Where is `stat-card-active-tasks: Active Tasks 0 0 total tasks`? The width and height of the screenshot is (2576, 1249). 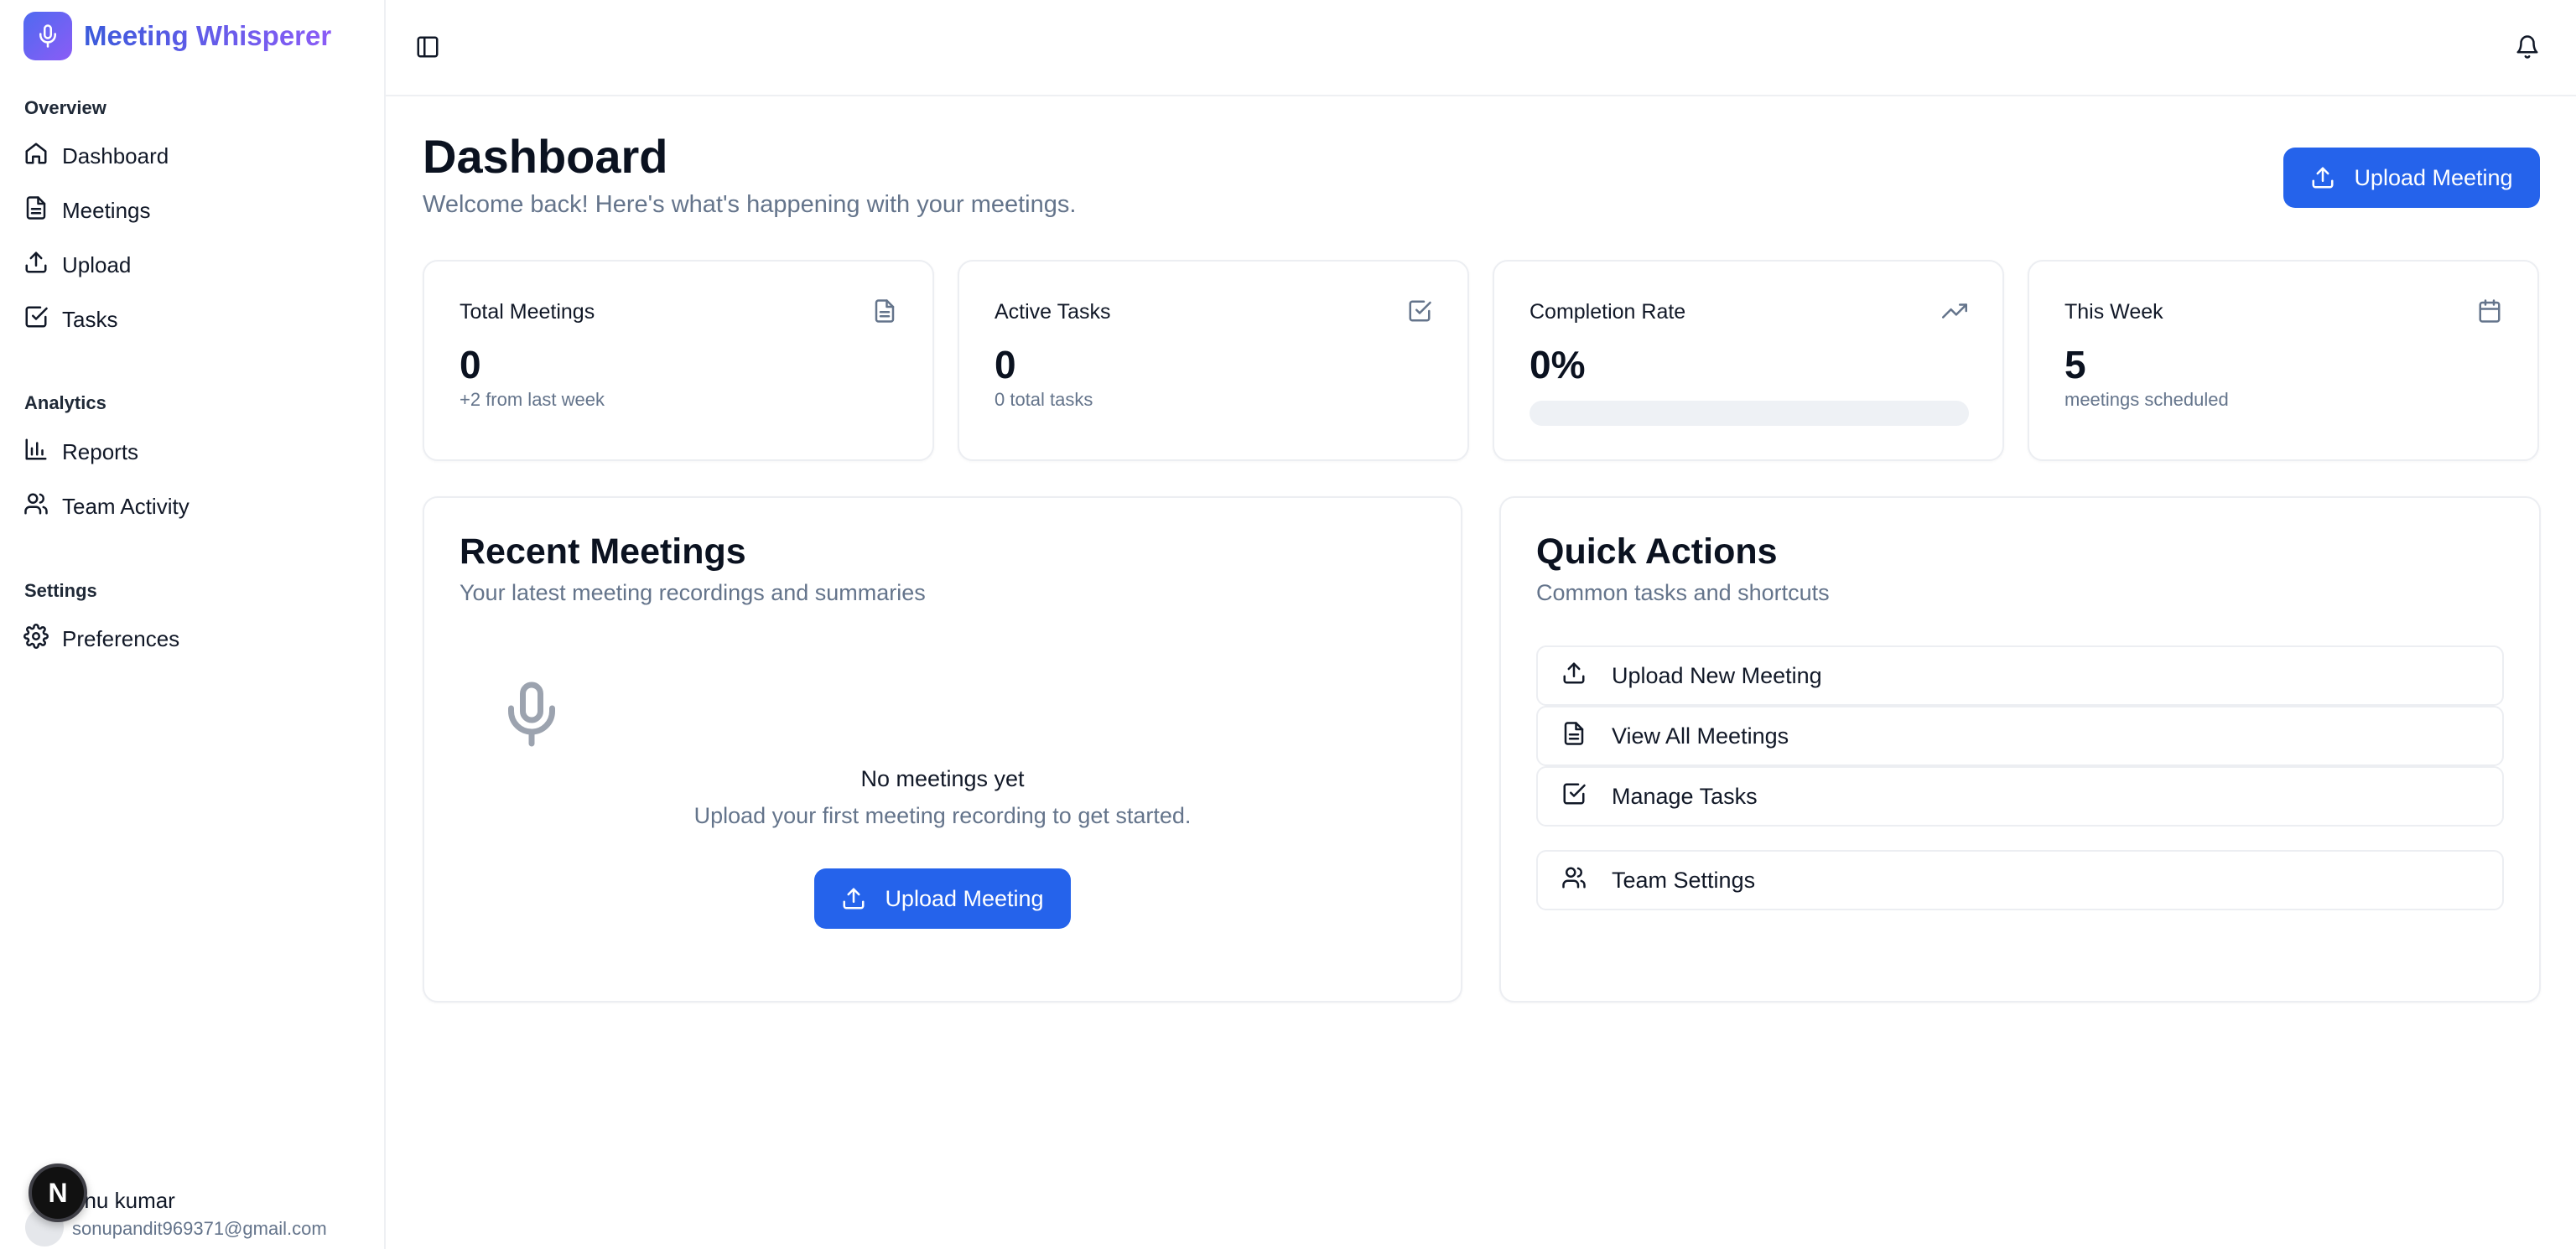
stat-card-active-tasks: Active Tasks 0 0 total tasks is located at coordinates (1213, 360).